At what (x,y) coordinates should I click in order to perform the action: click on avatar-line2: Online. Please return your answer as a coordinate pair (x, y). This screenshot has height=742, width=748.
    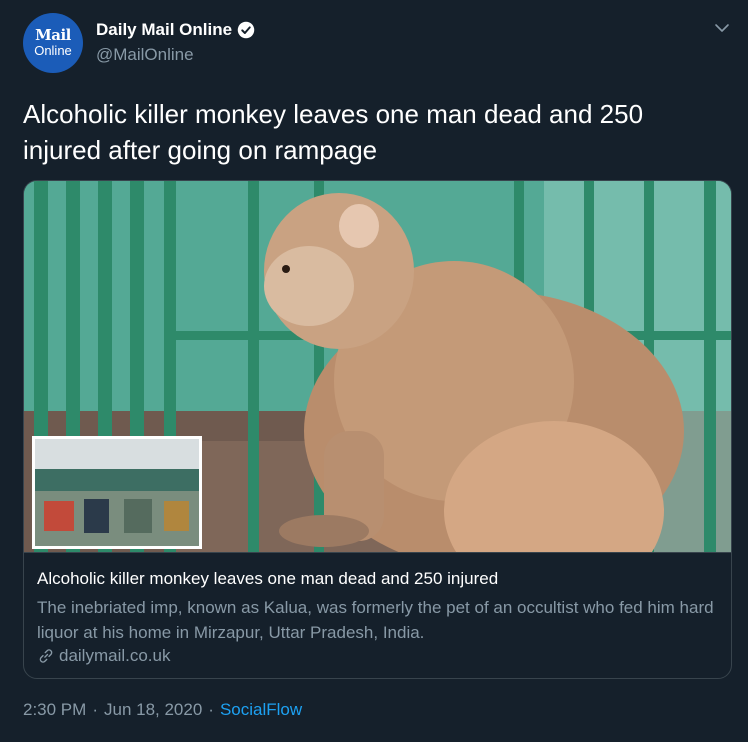
    Looking at the image, I should click on (53, 50).